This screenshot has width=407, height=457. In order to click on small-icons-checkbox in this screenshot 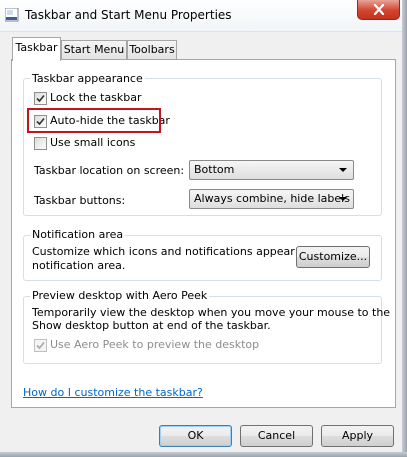, I will do `click(40, 143)`.